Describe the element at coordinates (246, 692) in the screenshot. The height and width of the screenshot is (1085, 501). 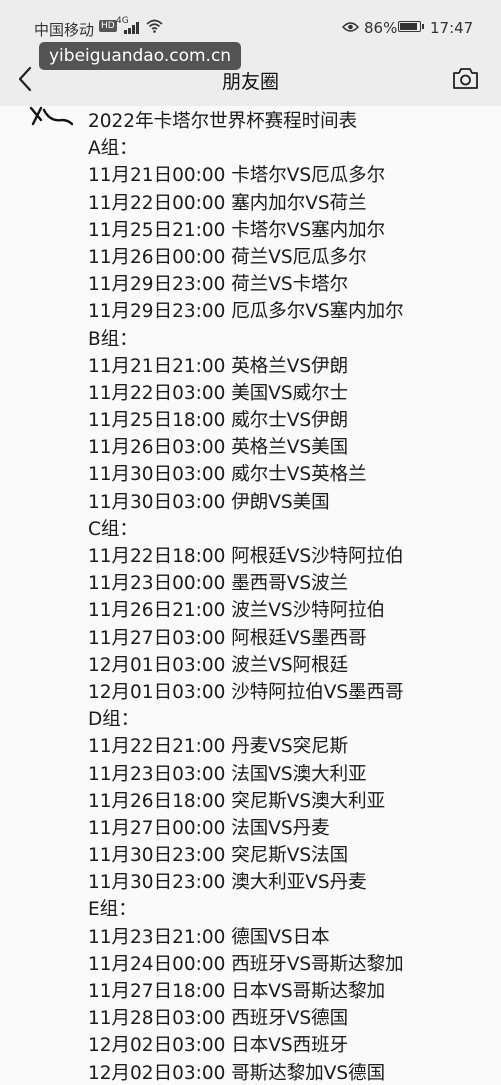
I see `match-line: 12月01日03:00 沙特阿拉伯VS墨西哥` at that location.